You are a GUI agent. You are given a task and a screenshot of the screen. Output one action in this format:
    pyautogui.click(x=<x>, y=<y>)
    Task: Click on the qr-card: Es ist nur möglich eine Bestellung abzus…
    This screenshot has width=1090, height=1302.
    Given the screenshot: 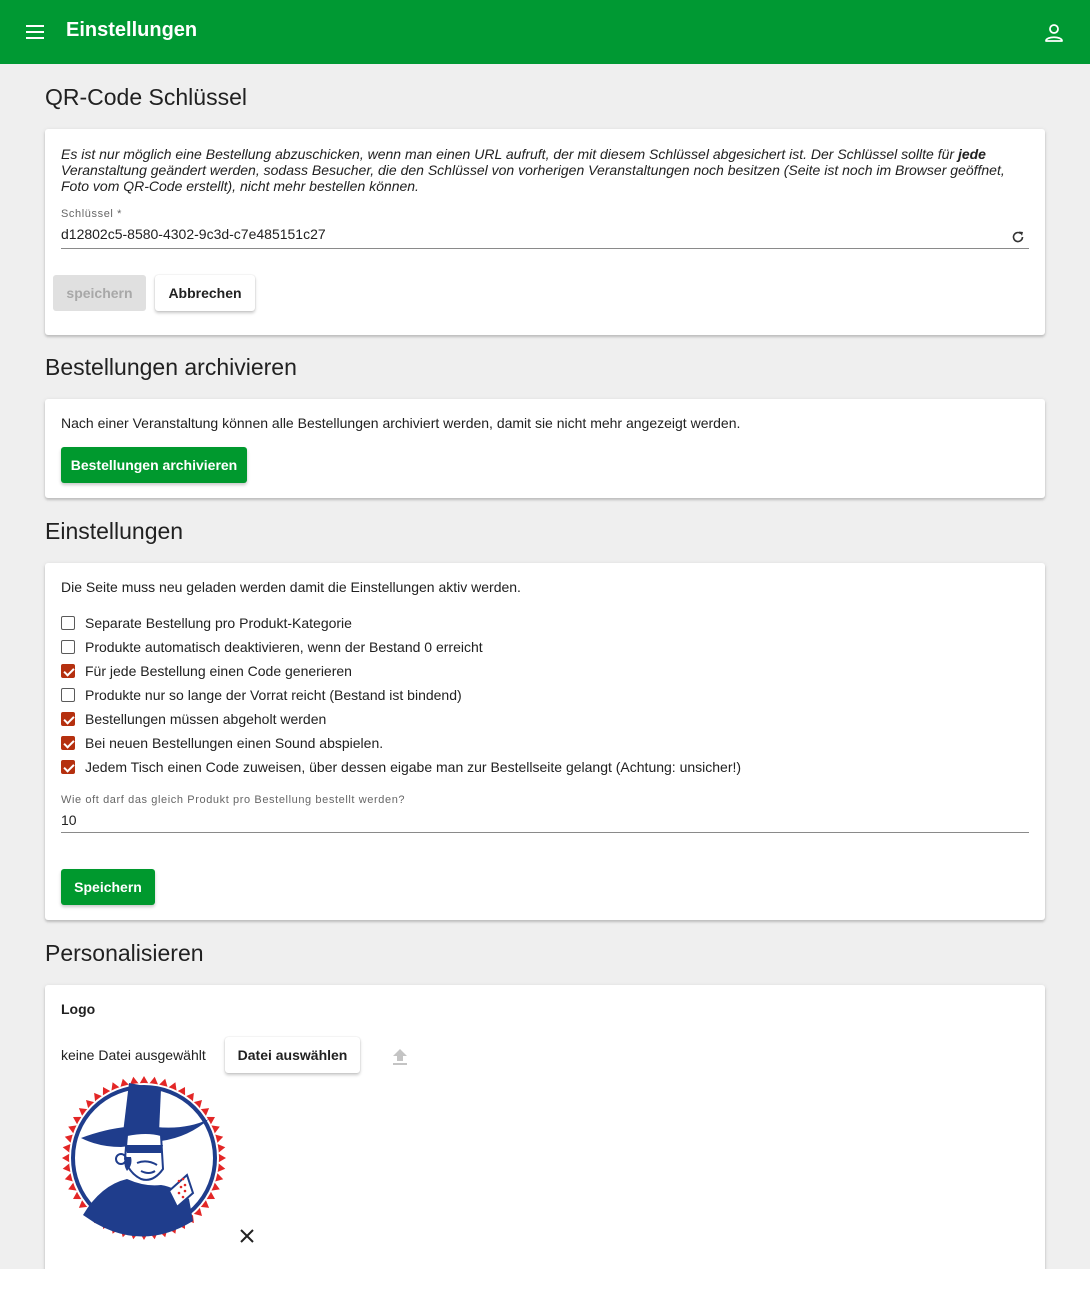 What is the action you would take?
    pyautogui.click(x=545, y=232)
    